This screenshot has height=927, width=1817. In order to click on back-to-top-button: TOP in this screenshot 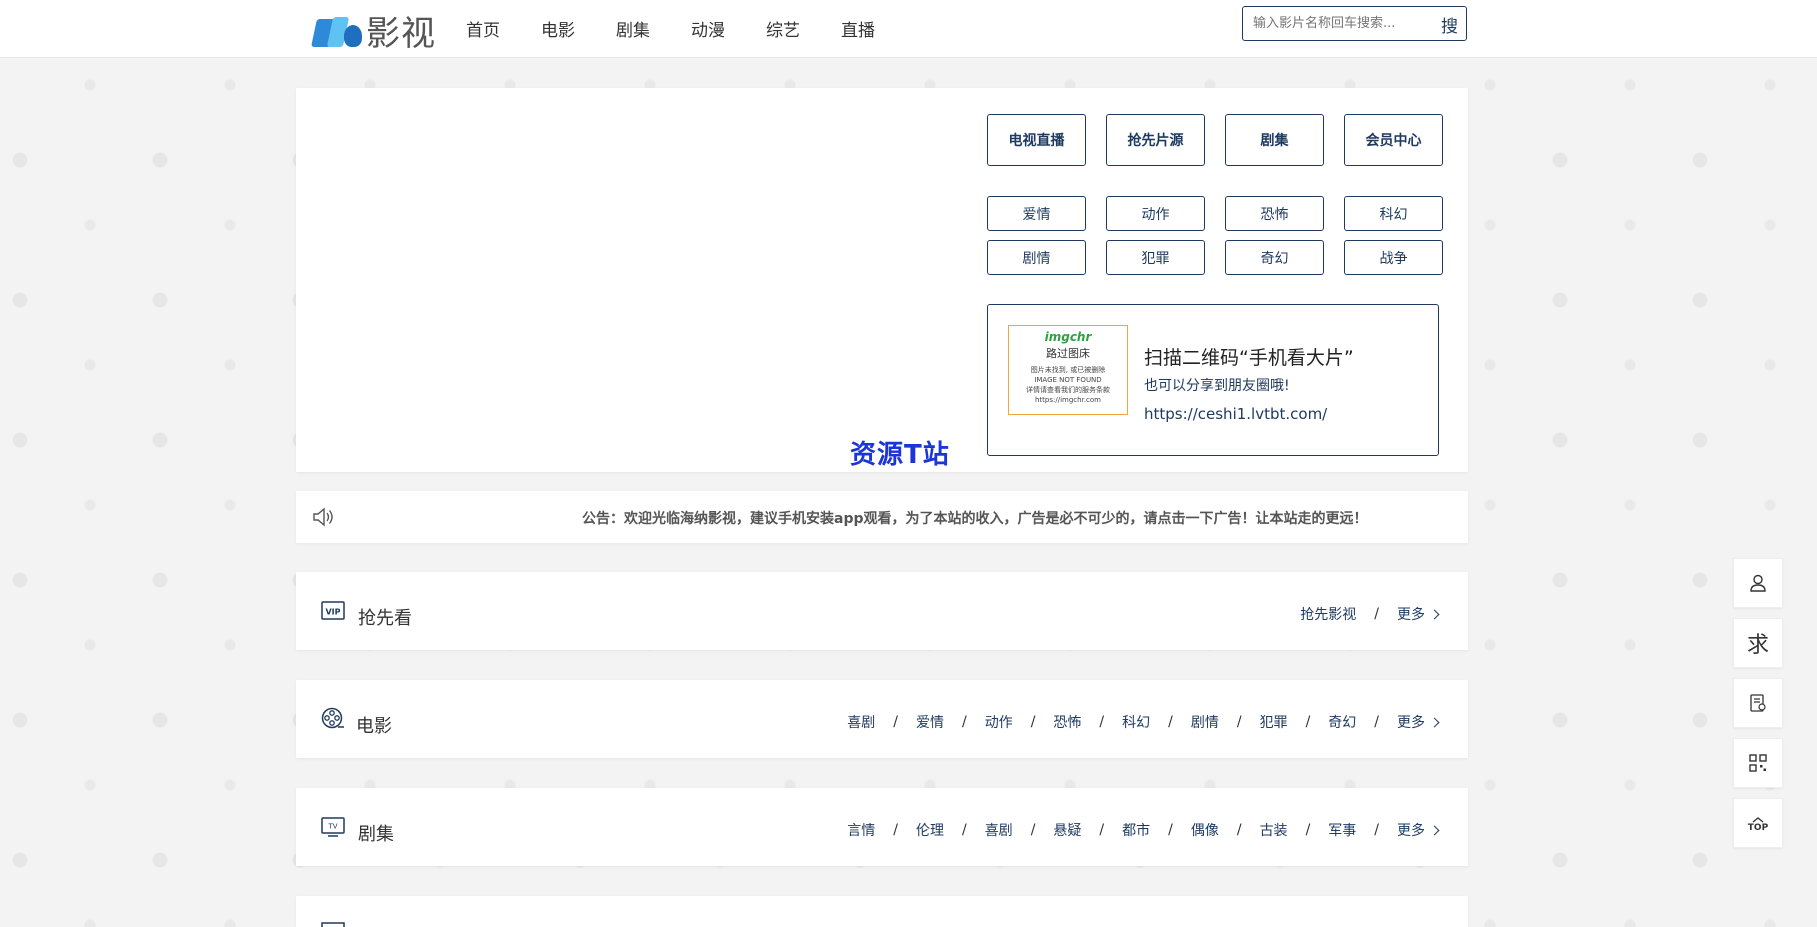, I will do `click(1758, 823)`.